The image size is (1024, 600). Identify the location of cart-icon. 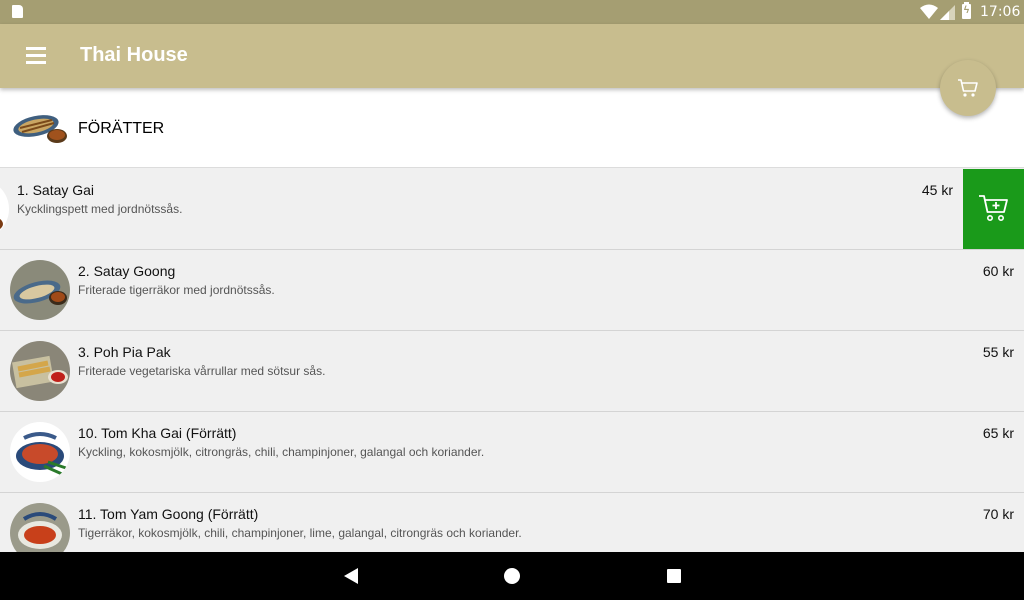
(968, 88).